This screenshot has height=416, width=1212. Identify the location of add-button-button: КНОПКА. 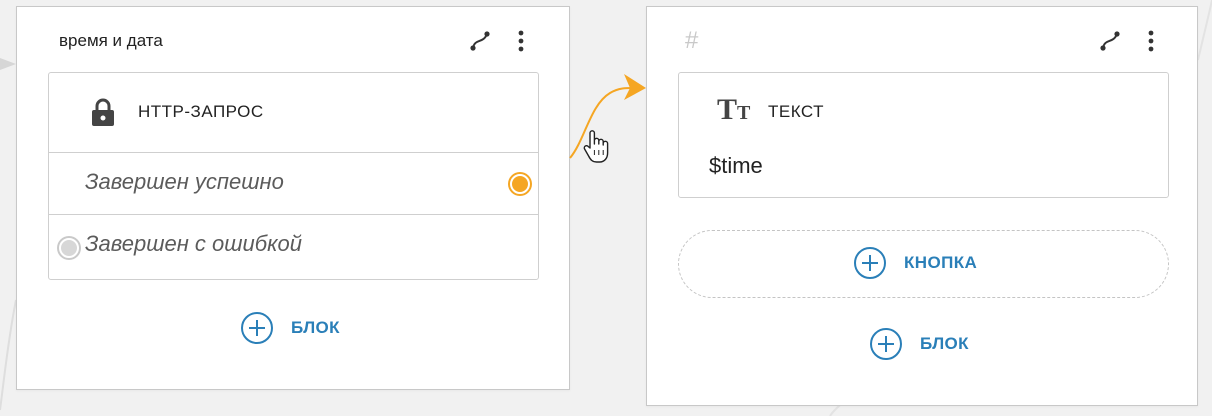
(915, 263).